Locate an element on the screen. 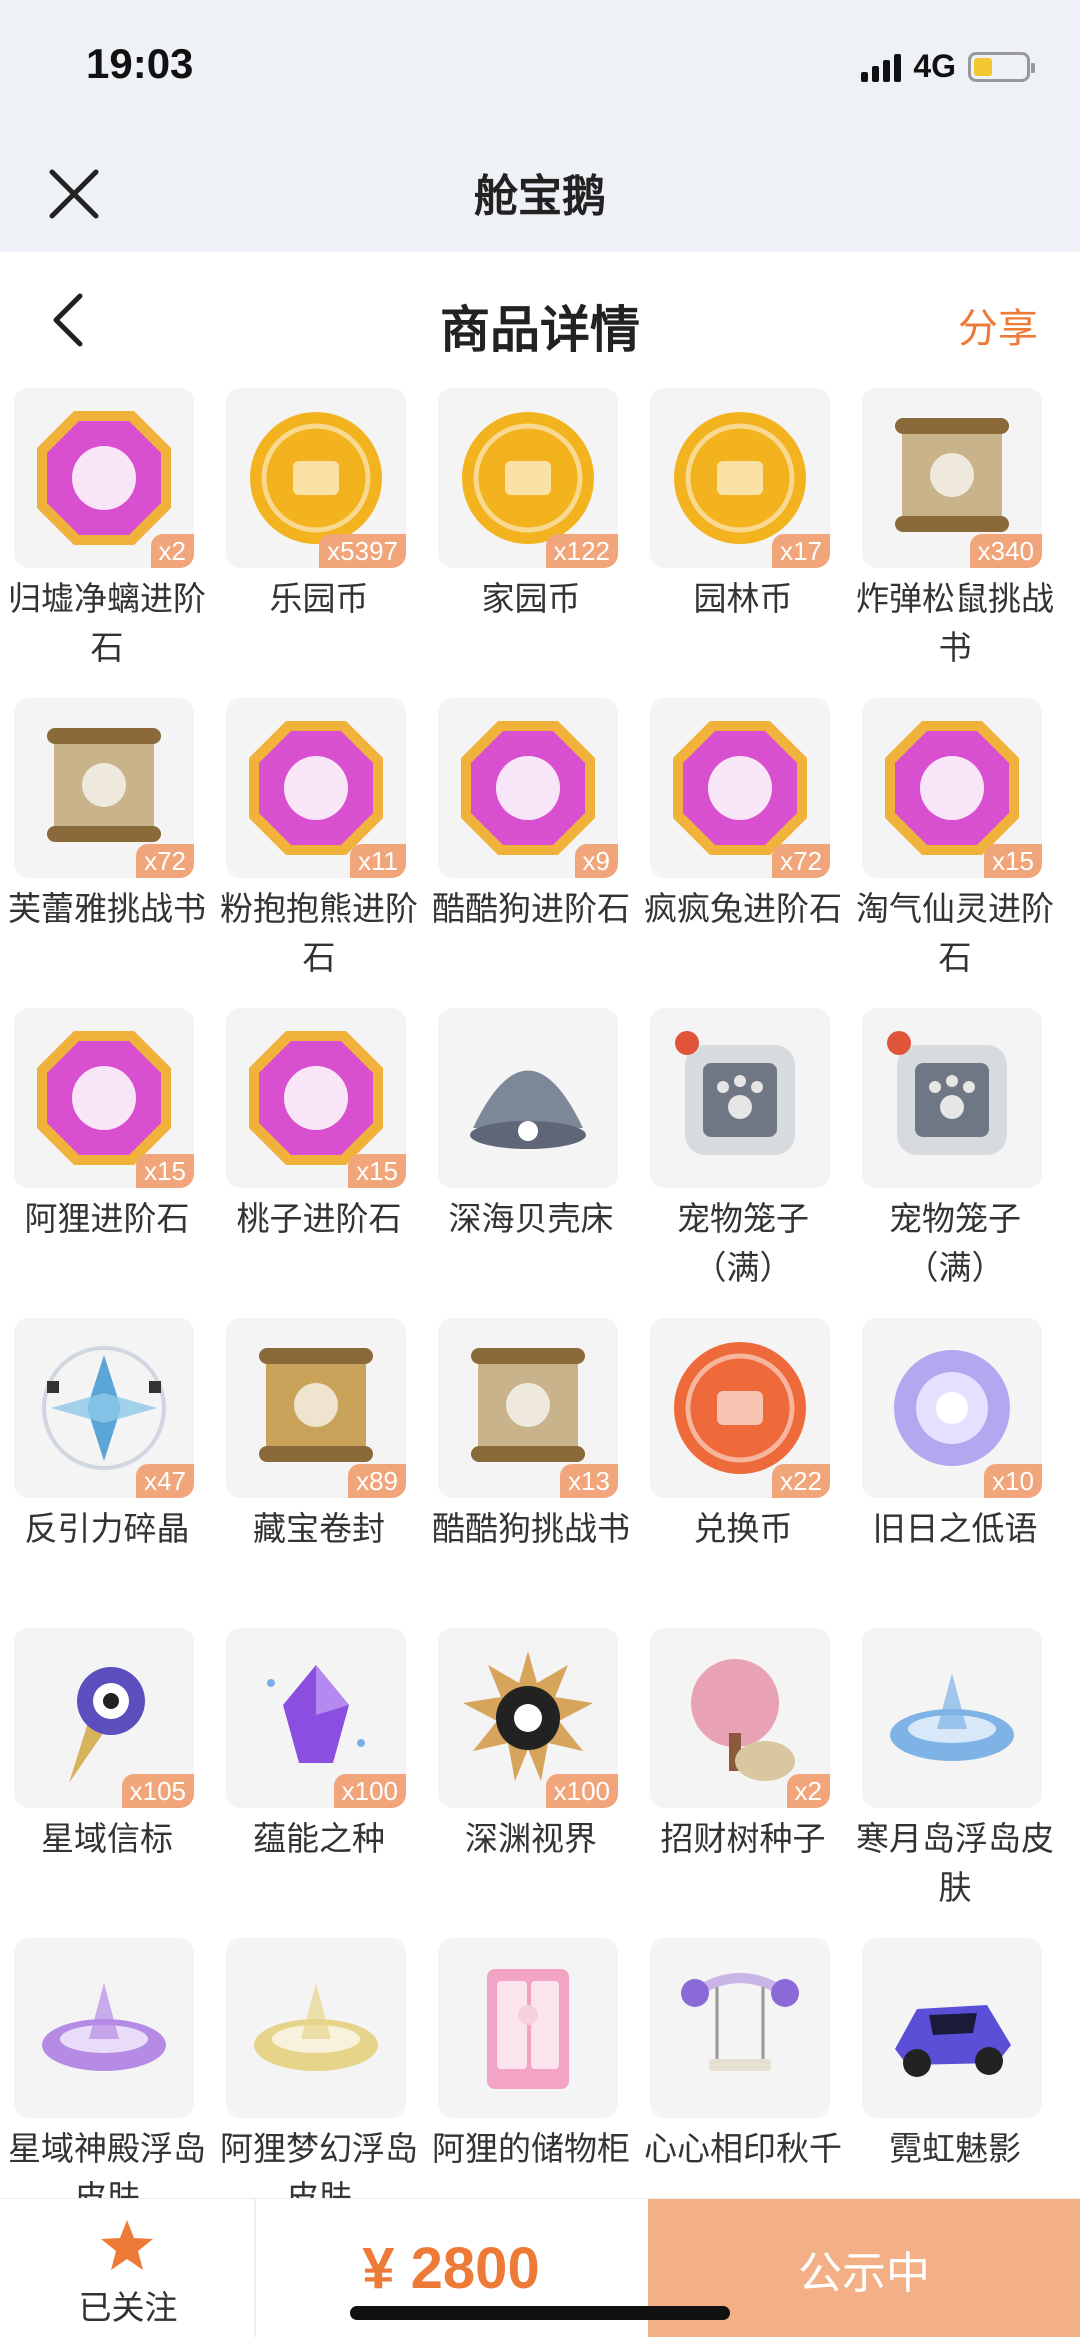 The height and width of the screenshot is (2337, 1080). item-card: x15 桃子进阶石 is located at coordinates (319, 1158).